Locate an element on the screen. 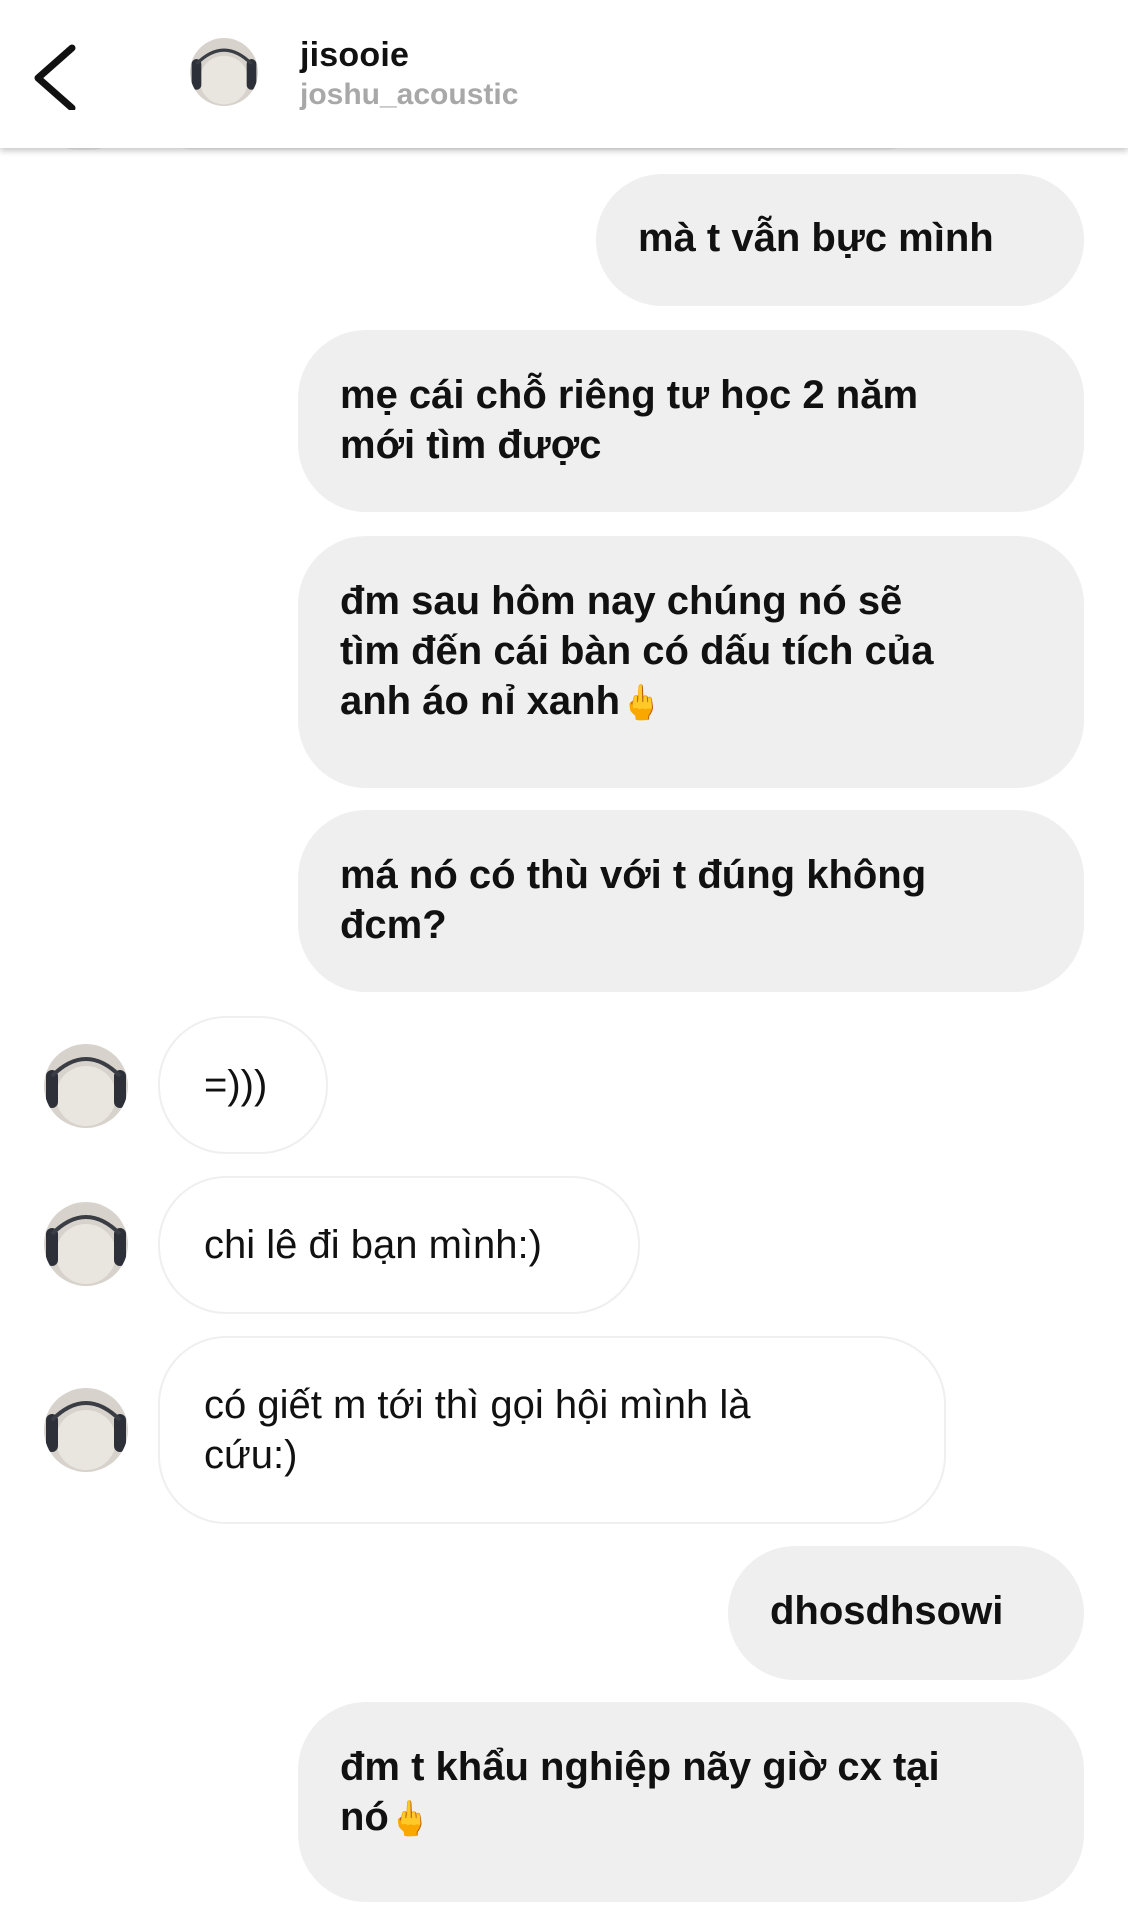 The height and width of the screenshot is (1920, 1128). chevron-left-icon is located at coordinates (55, 77).